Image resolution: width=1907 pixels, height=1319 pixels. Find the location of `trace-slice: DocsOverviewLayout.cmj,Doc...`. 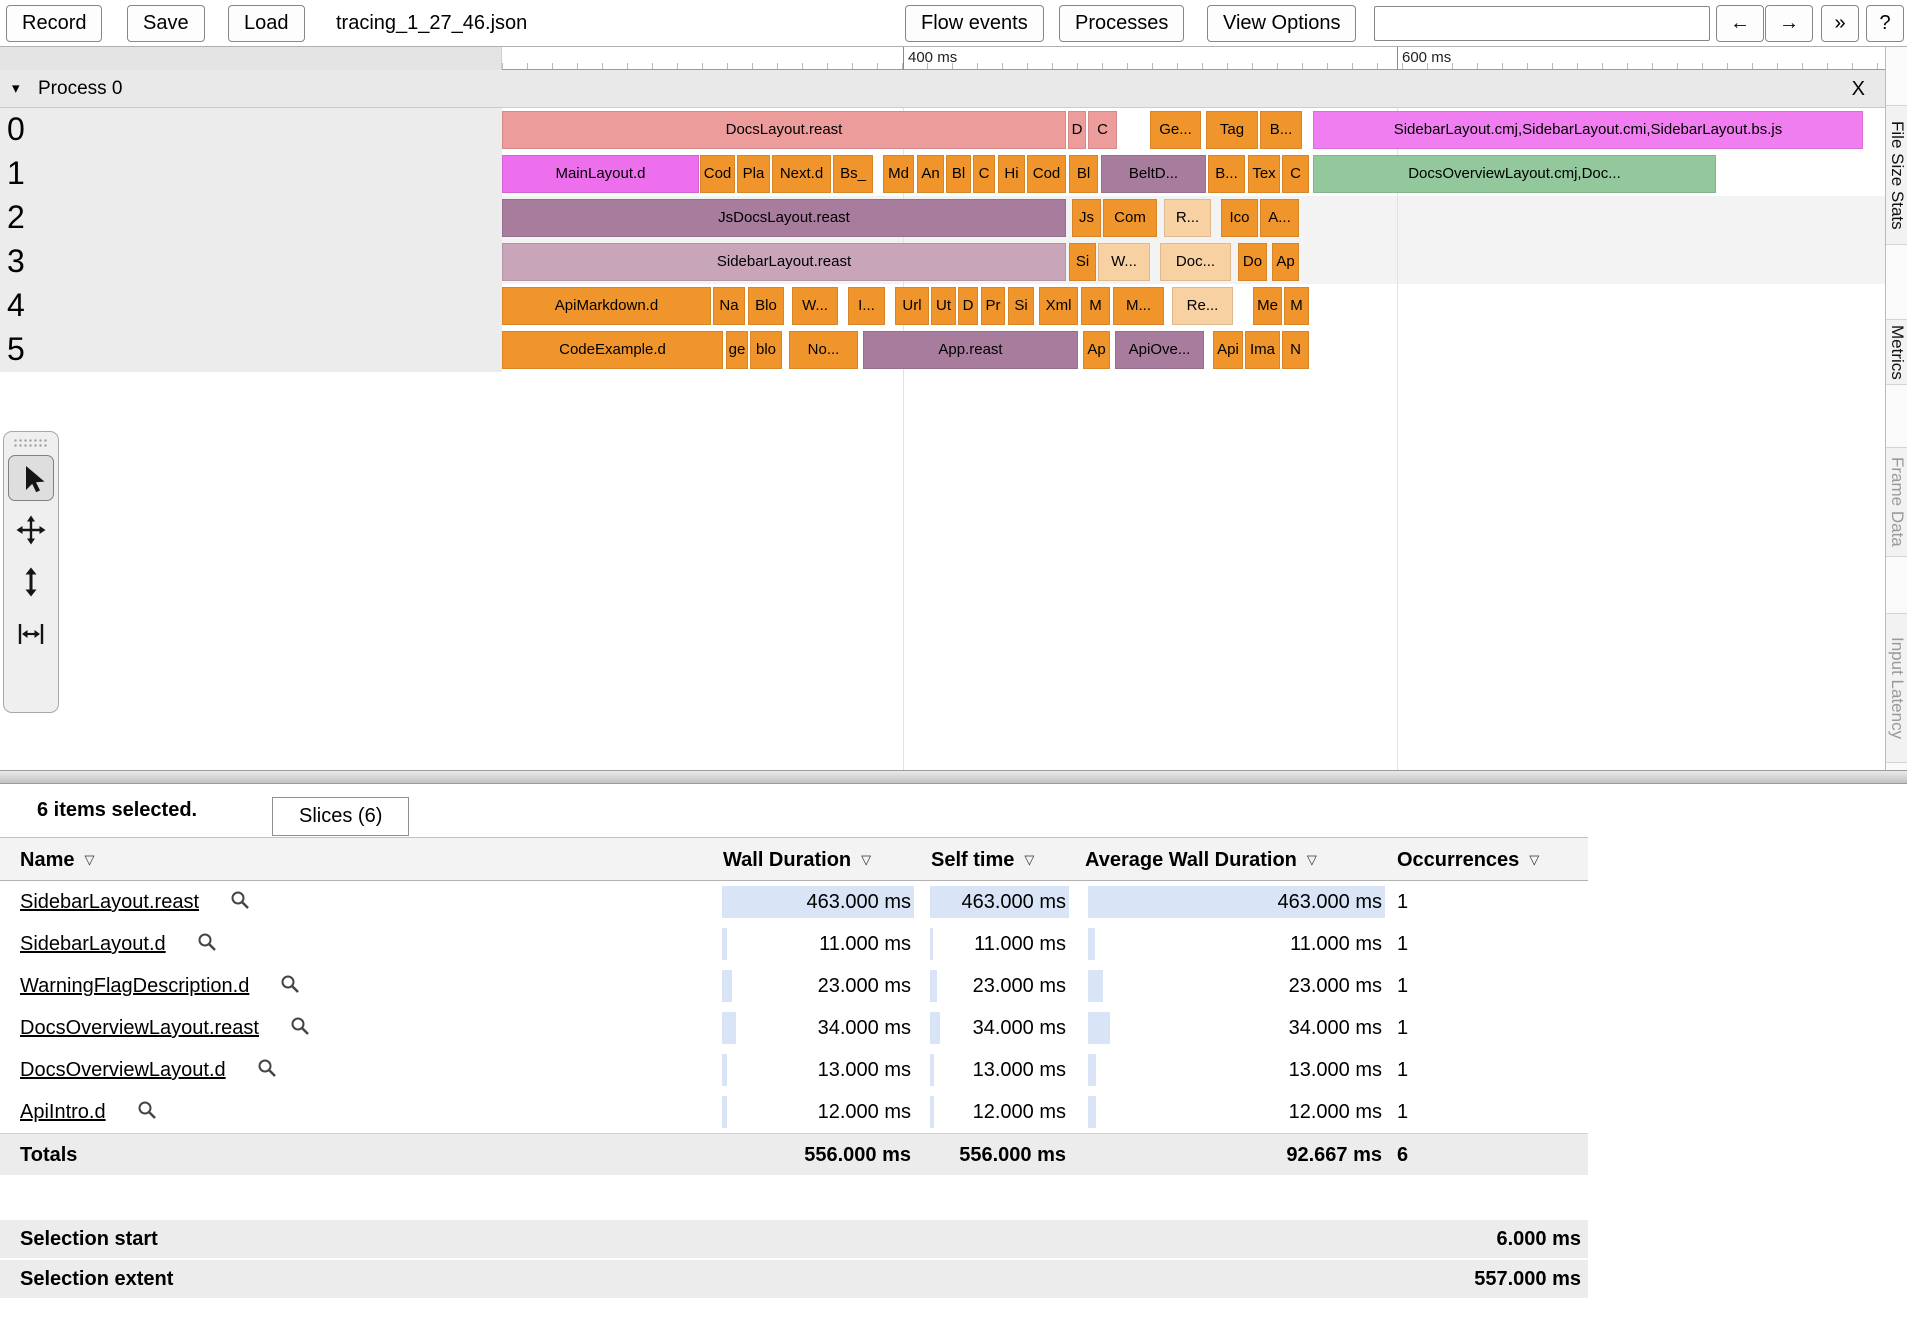

trace-slice: DocsOverviewLayout.cmj,Doc... is located at coordinates (1514, 174).